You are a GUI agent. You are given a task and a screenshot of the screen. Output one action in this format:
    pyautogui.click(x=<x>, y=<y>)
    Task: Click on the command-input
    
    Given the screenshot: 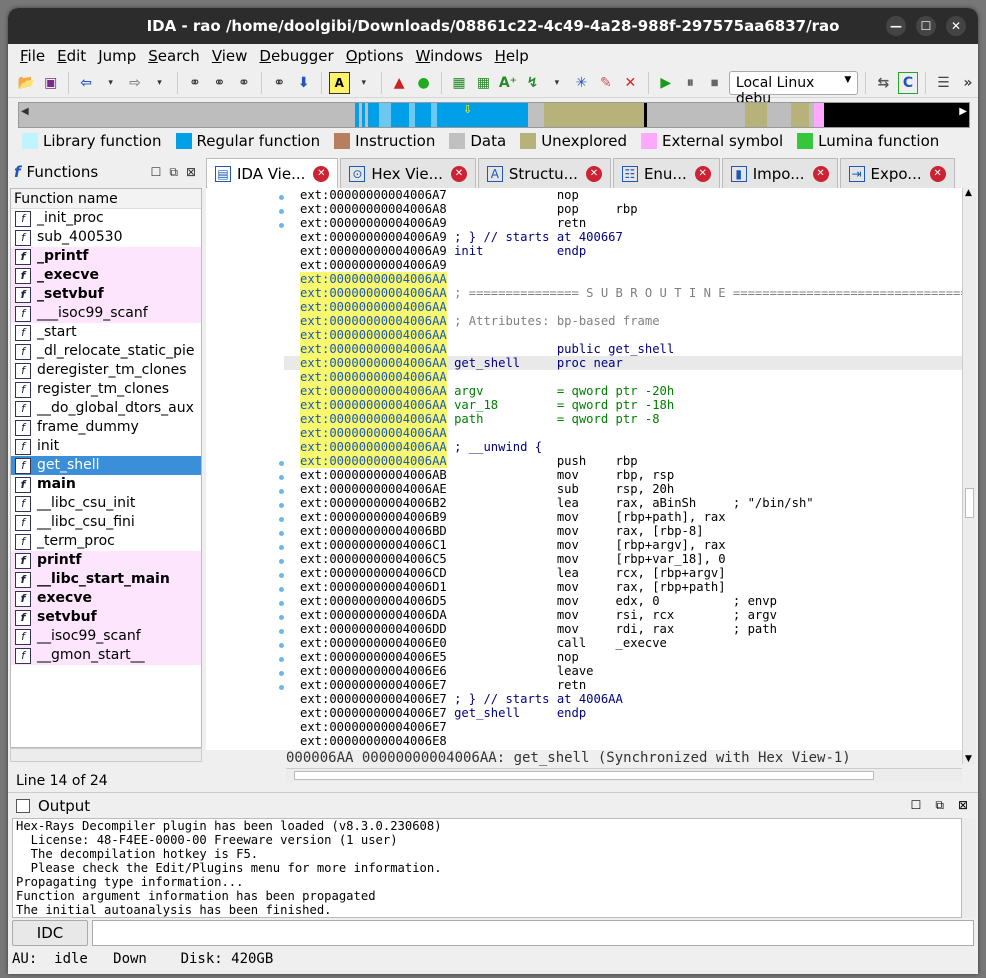 What is the action you would take?
    pyautogui.click(x=533, y=933)
    